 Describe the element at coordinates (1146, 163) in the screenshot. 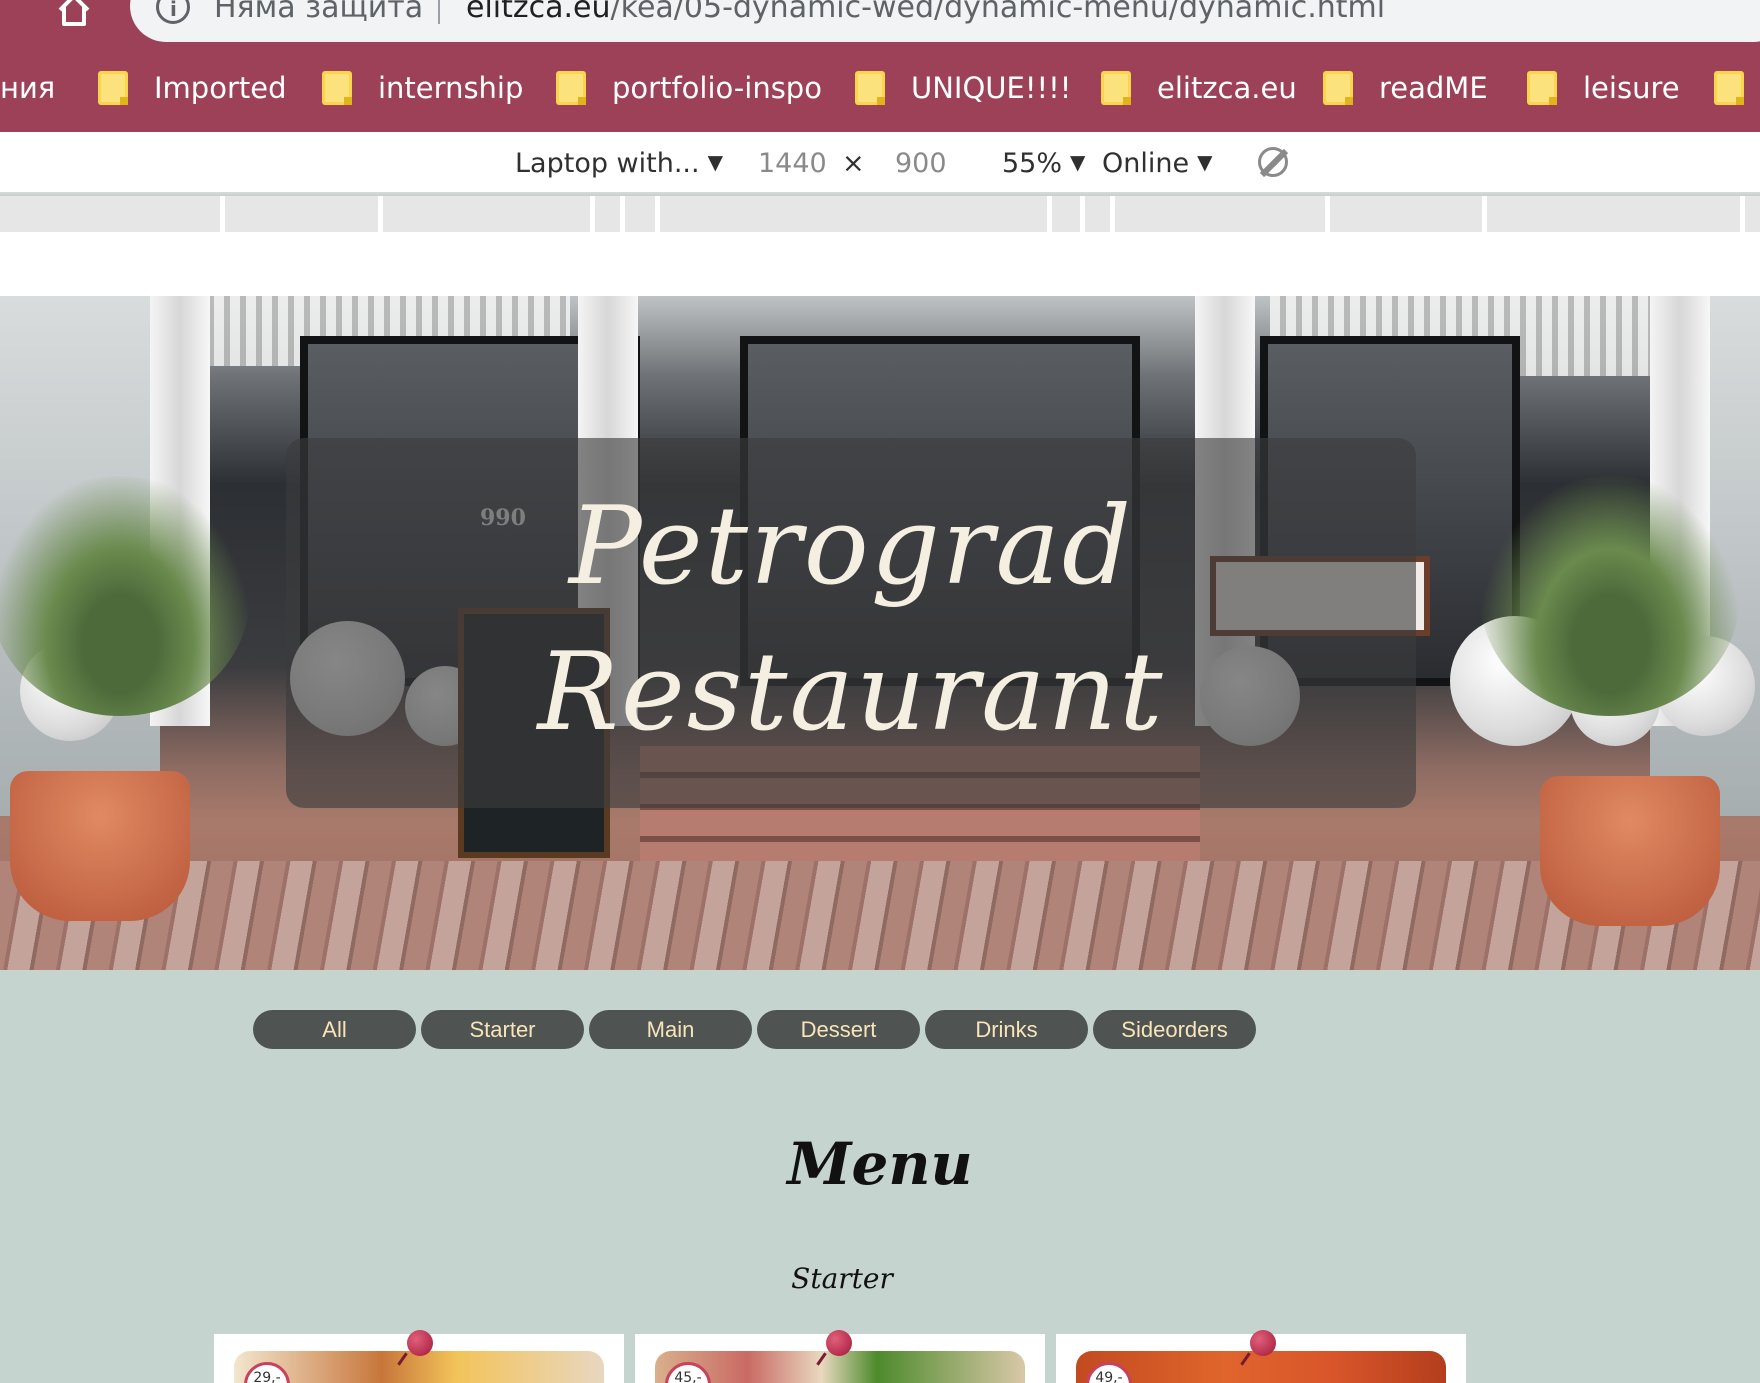

I see `network-label: Online` at that location.